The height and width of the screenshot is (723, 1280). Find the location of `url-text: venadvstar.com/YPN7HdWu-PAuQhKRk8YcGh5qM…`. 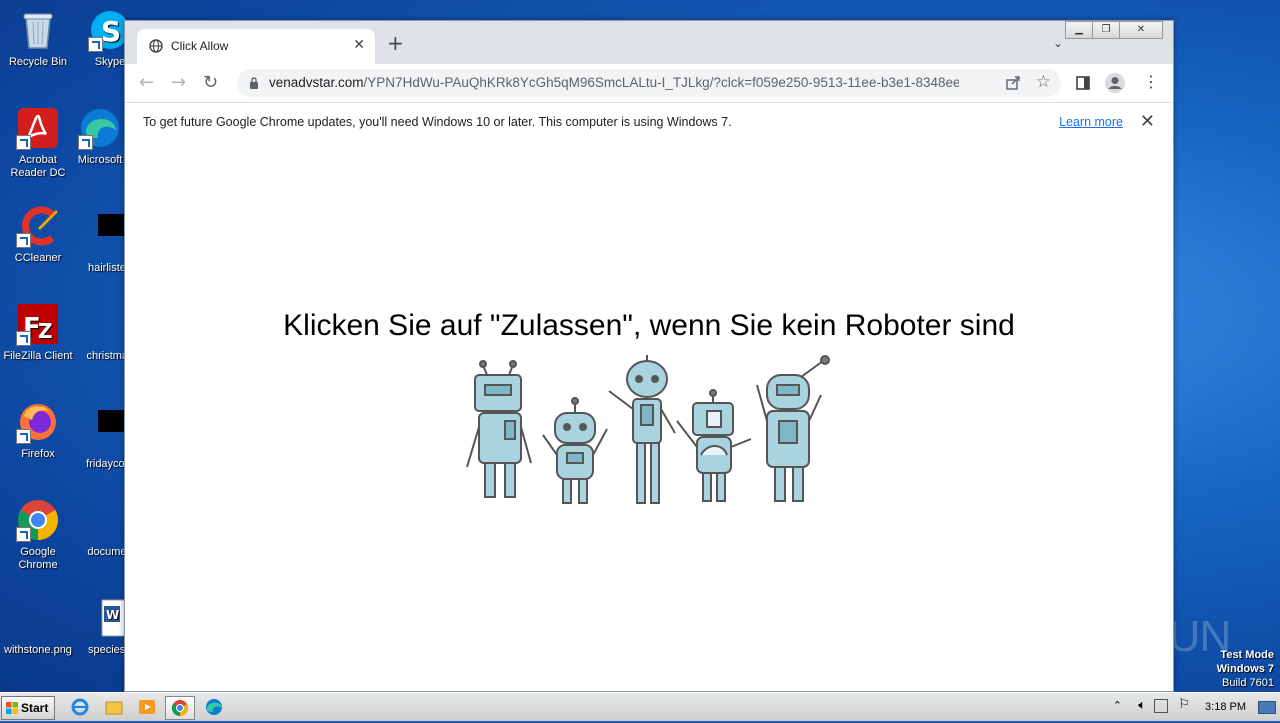

url-text: venadvstar.com/YPN7HdWu-PAuQhKRk8YcGh5qM… is located at coordinates (614, 82).